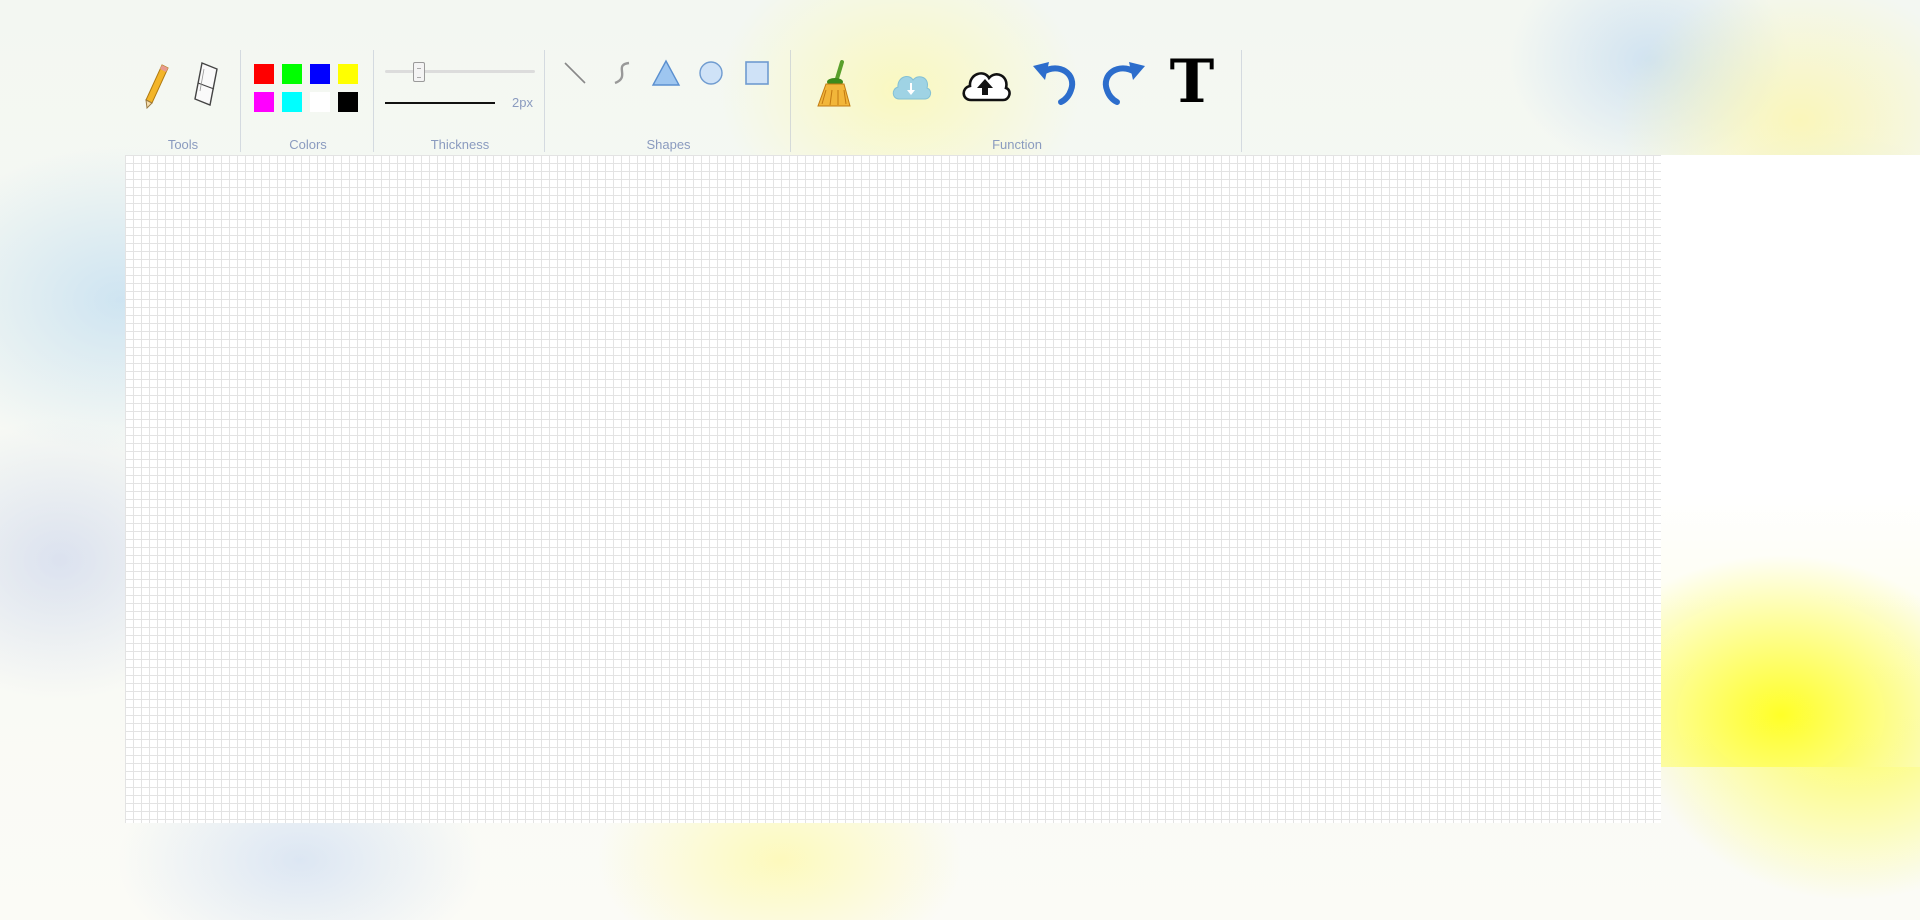  I want to click on rectangle-icon, so click(757, 73).